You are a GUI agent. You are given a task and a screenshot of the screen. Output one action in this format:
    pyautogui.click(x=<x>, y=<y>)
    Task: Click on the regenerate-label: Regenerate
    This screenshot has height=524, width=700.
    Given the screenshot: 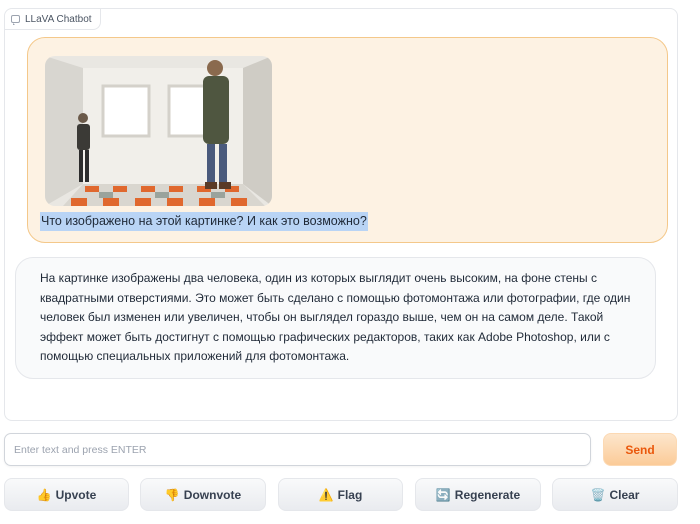 What is the action you would take?
    pyautogui.click(x=487, y=494)
    